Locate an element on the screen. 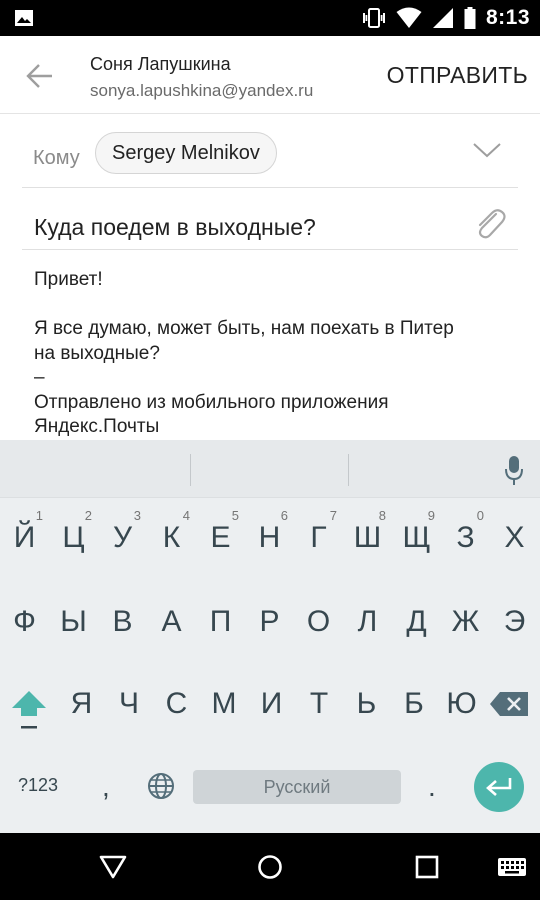  key: Е5 is located at coordinates (220, 538).